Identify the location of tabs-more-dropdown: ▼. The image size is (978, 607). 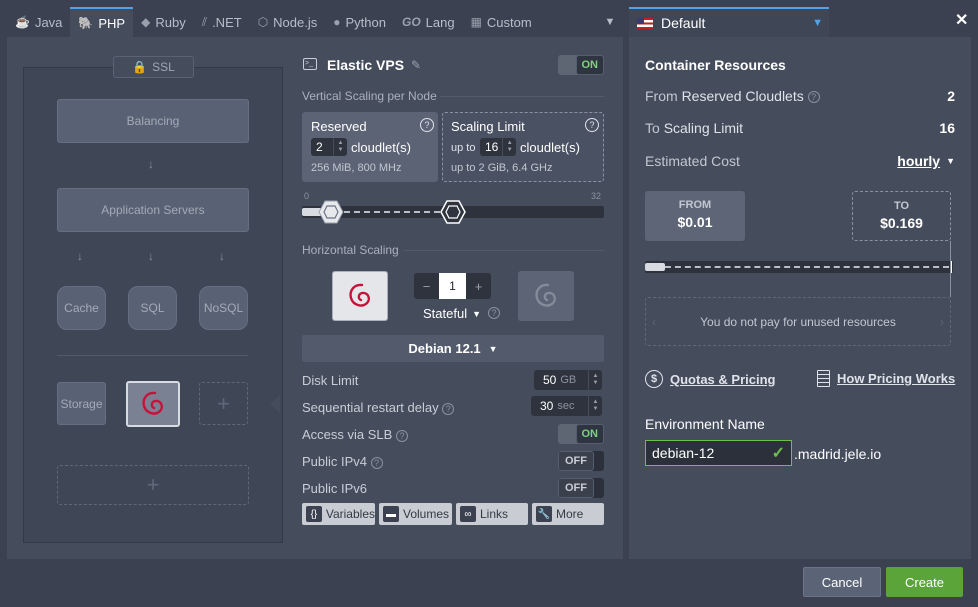
(610, 22).